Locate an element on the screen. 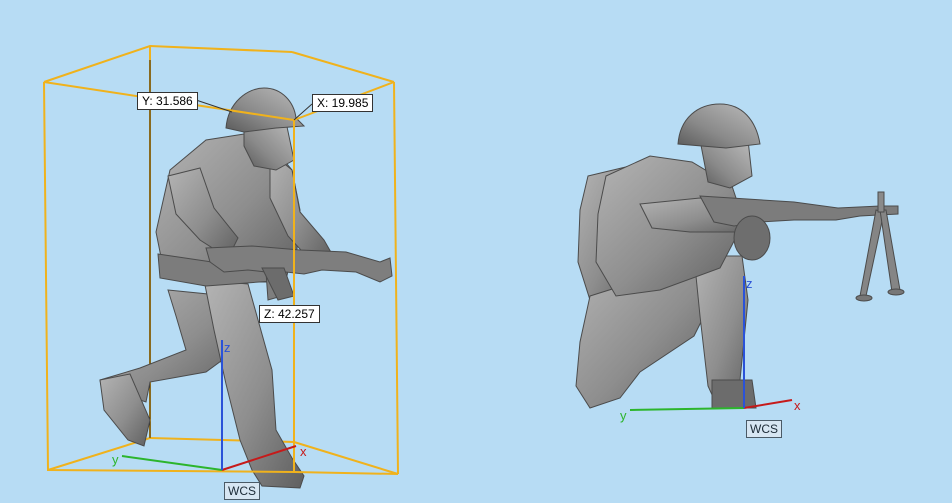 Image resolution: width=952 pixels, height=503 pixels. dimension-label-x: X: 19.985 is located at coordinates (343, 103).